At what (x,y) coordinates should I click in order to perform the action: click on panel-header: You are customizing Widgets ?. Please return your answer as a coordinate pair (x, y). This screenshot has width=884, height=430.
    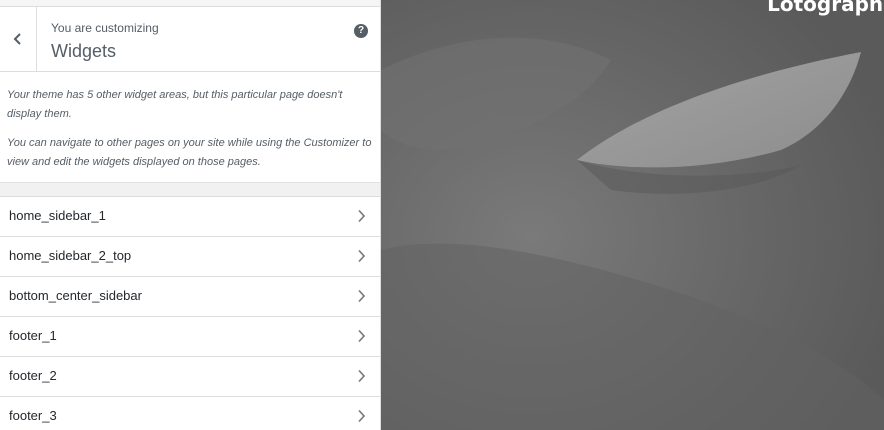
    Looking at the image, I should click on (190, 39).